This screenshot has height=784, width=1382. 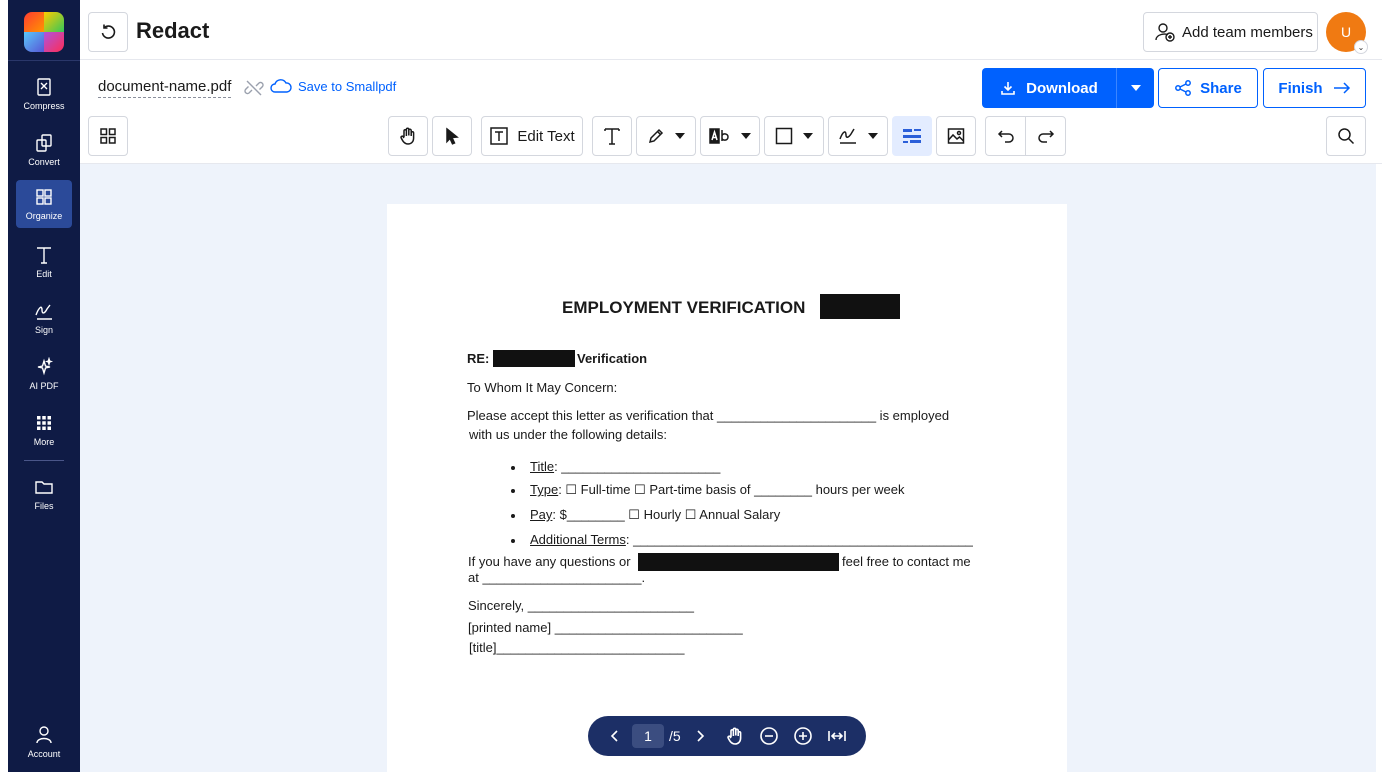 What do you see at coordinates (44, 94) in the screenshot?
I see `sidebar-item-compress: Compress` at bounding box center [44, 94].